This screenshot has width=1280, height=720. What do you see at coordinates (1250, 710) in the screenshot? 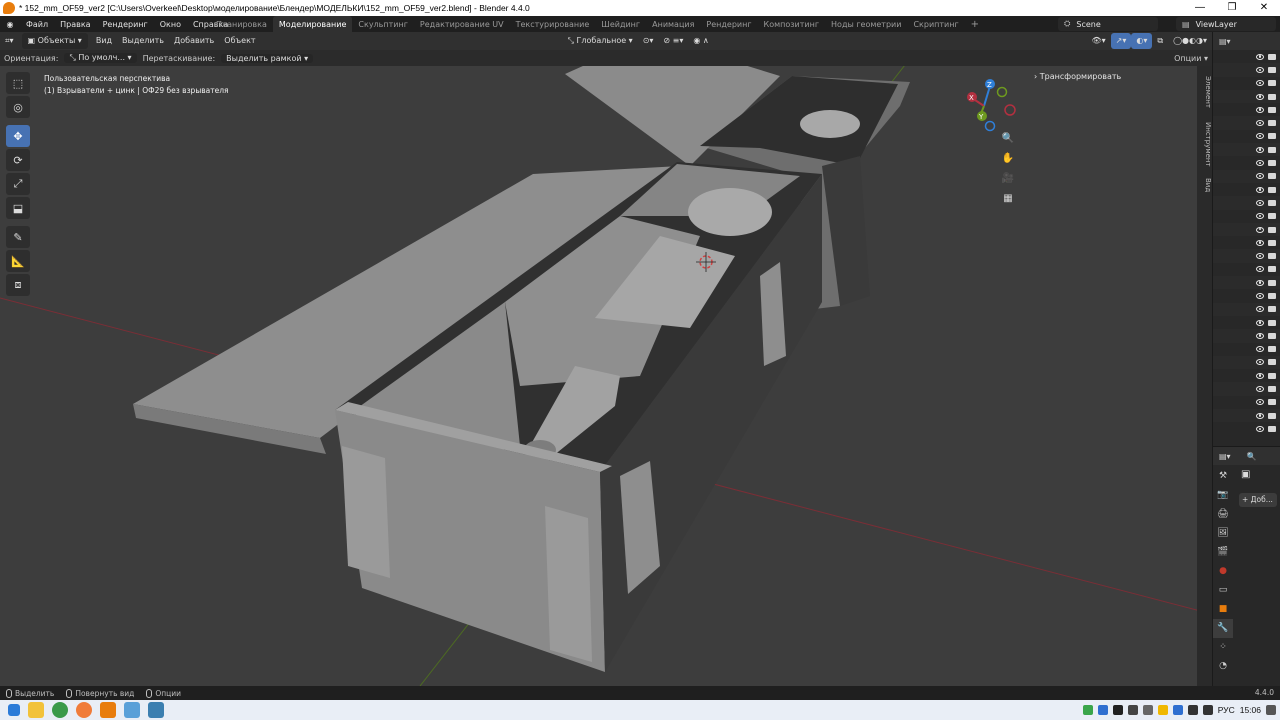
I see `clock: 15:06` at bounding box center [1250, 710].